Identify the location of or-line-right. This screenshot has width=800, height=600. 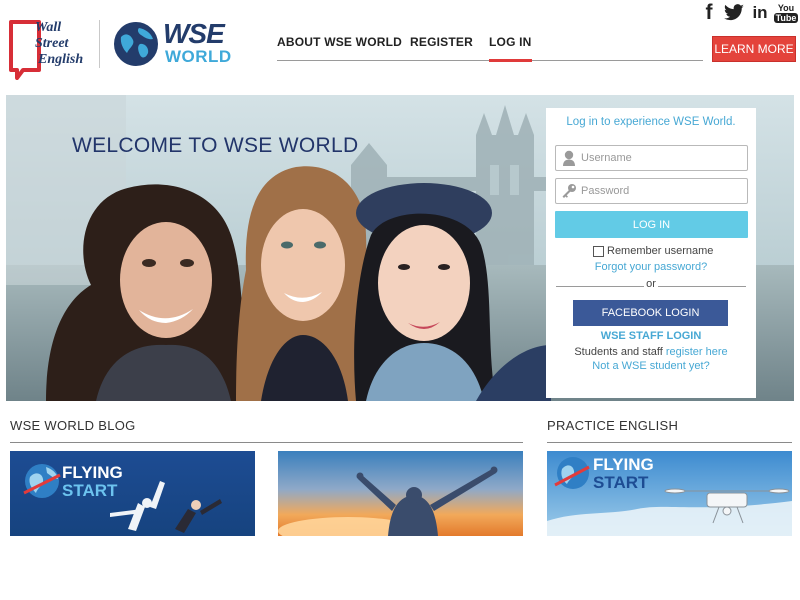
(702, 286).